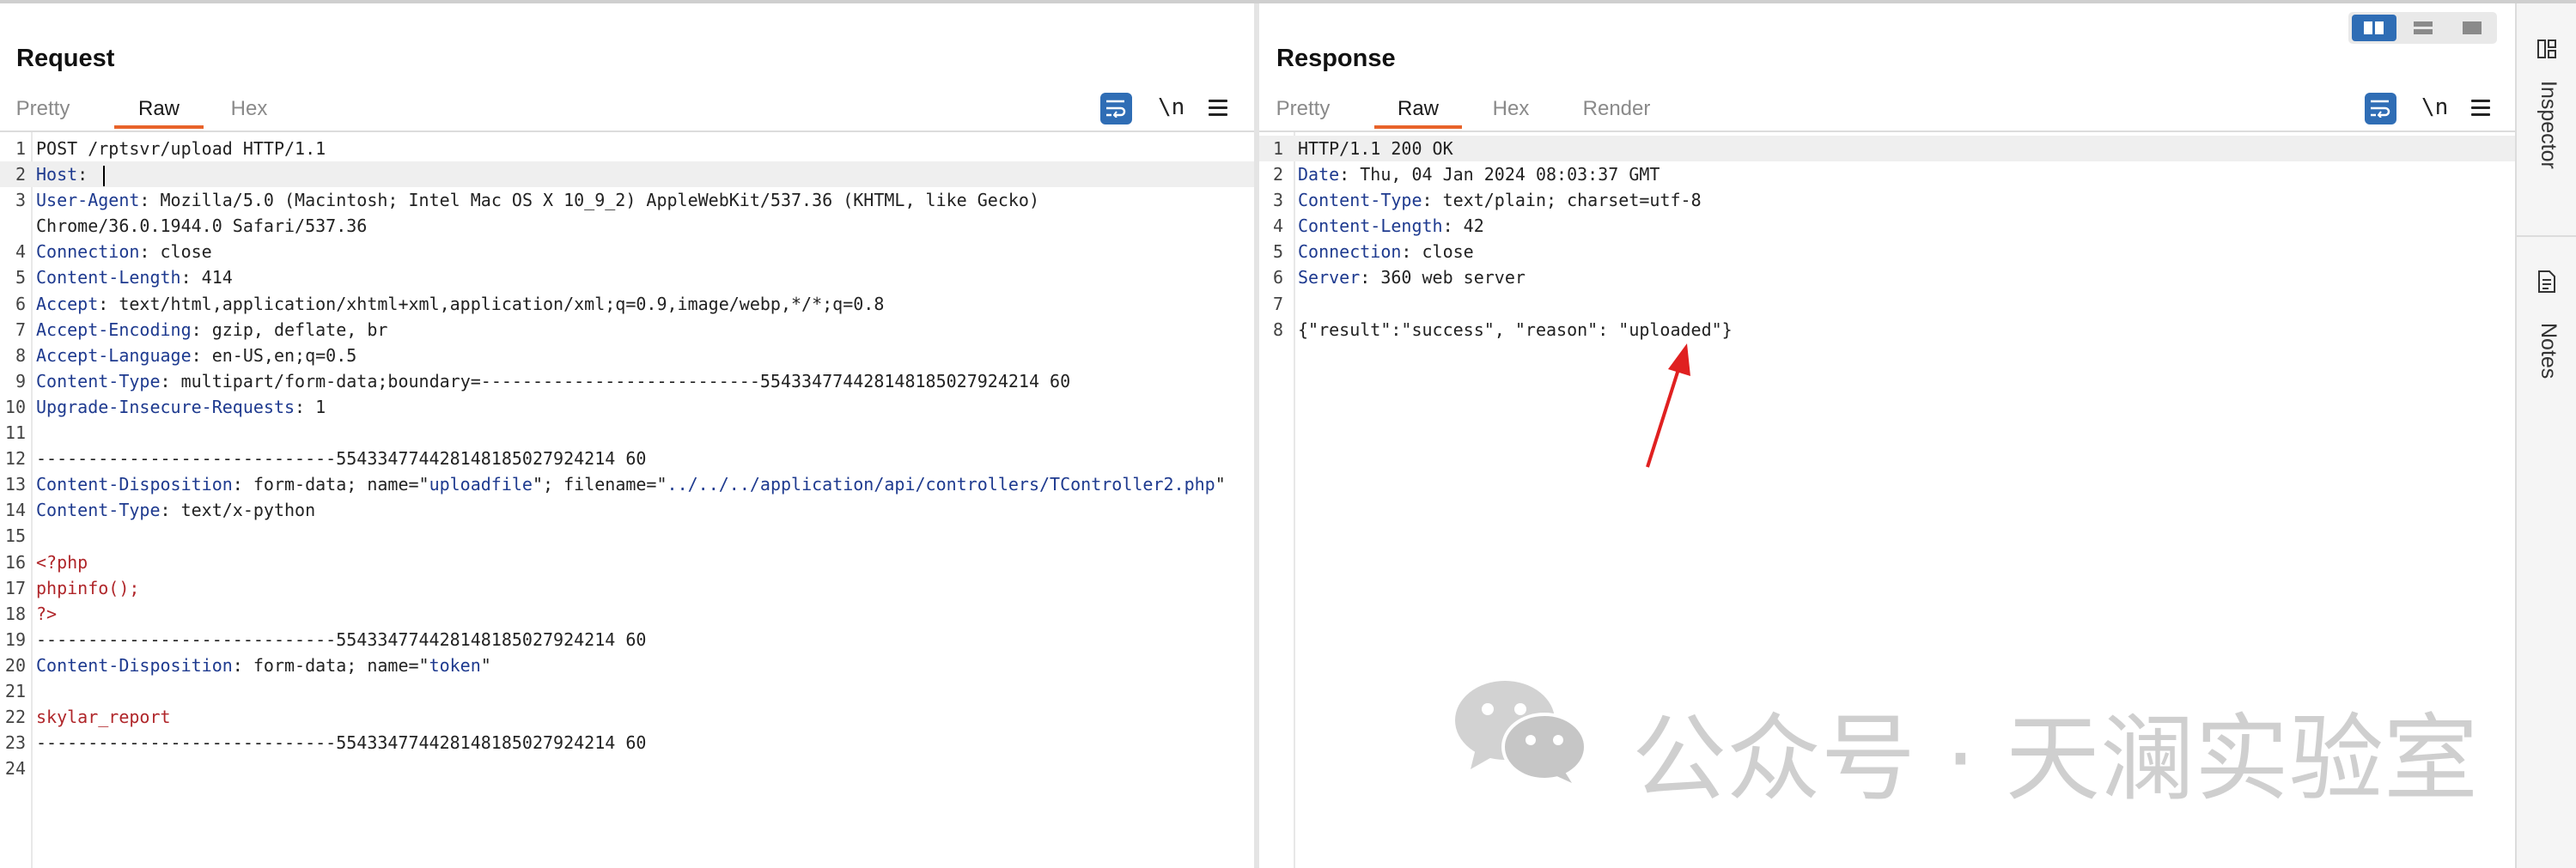 The height and width of the screenshot is (868, 2576). What do you see at coordinates (627, 407) in the screenshot?
I see `code-line: 10 Upgrade-Insecure-Requests: 1` at bounding box center [627, 407].